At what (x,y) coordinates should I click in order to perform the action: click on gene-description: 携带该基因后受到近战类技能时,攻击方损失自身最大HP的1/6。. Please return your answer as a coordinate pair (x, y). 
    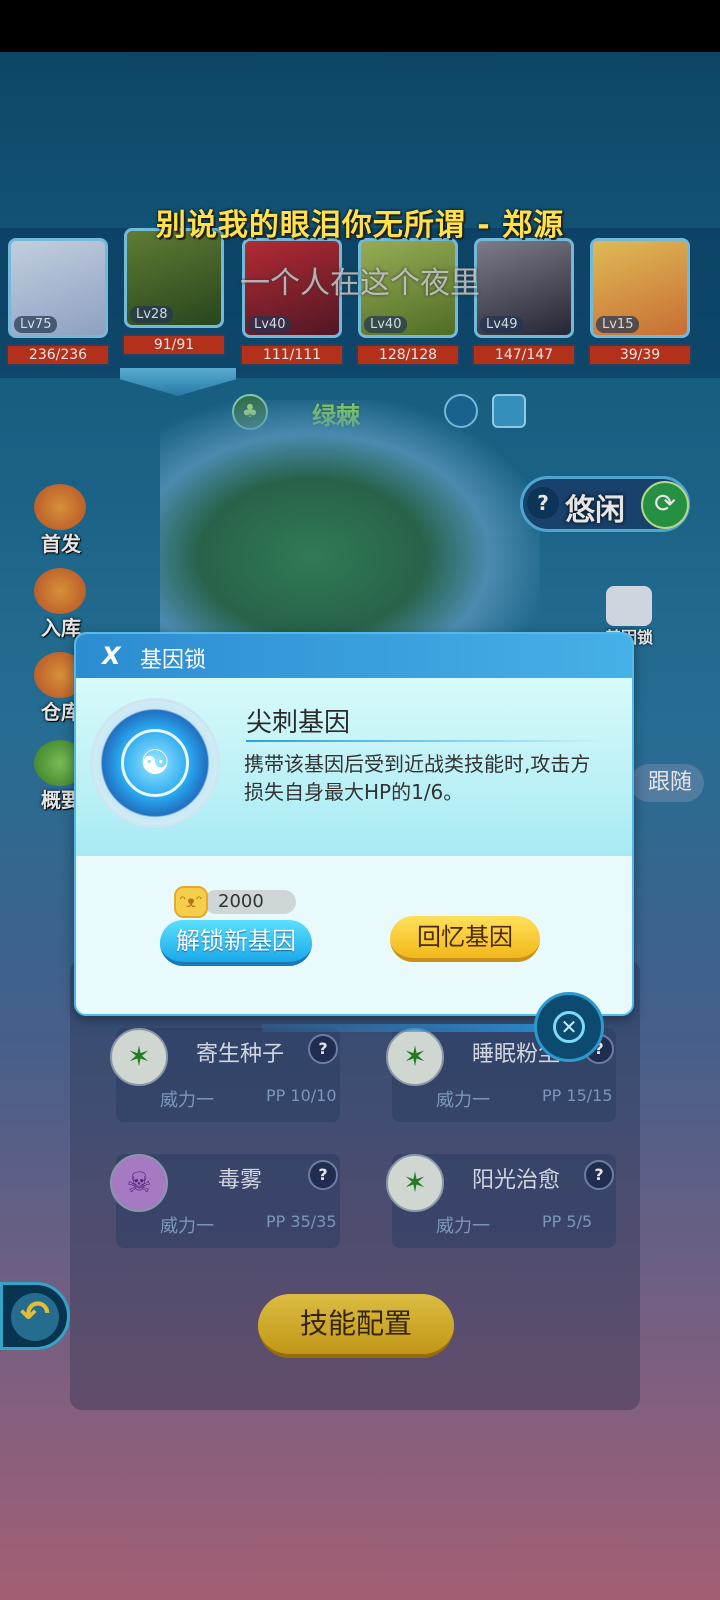
    Looking at the image, I should click on (417, 778).